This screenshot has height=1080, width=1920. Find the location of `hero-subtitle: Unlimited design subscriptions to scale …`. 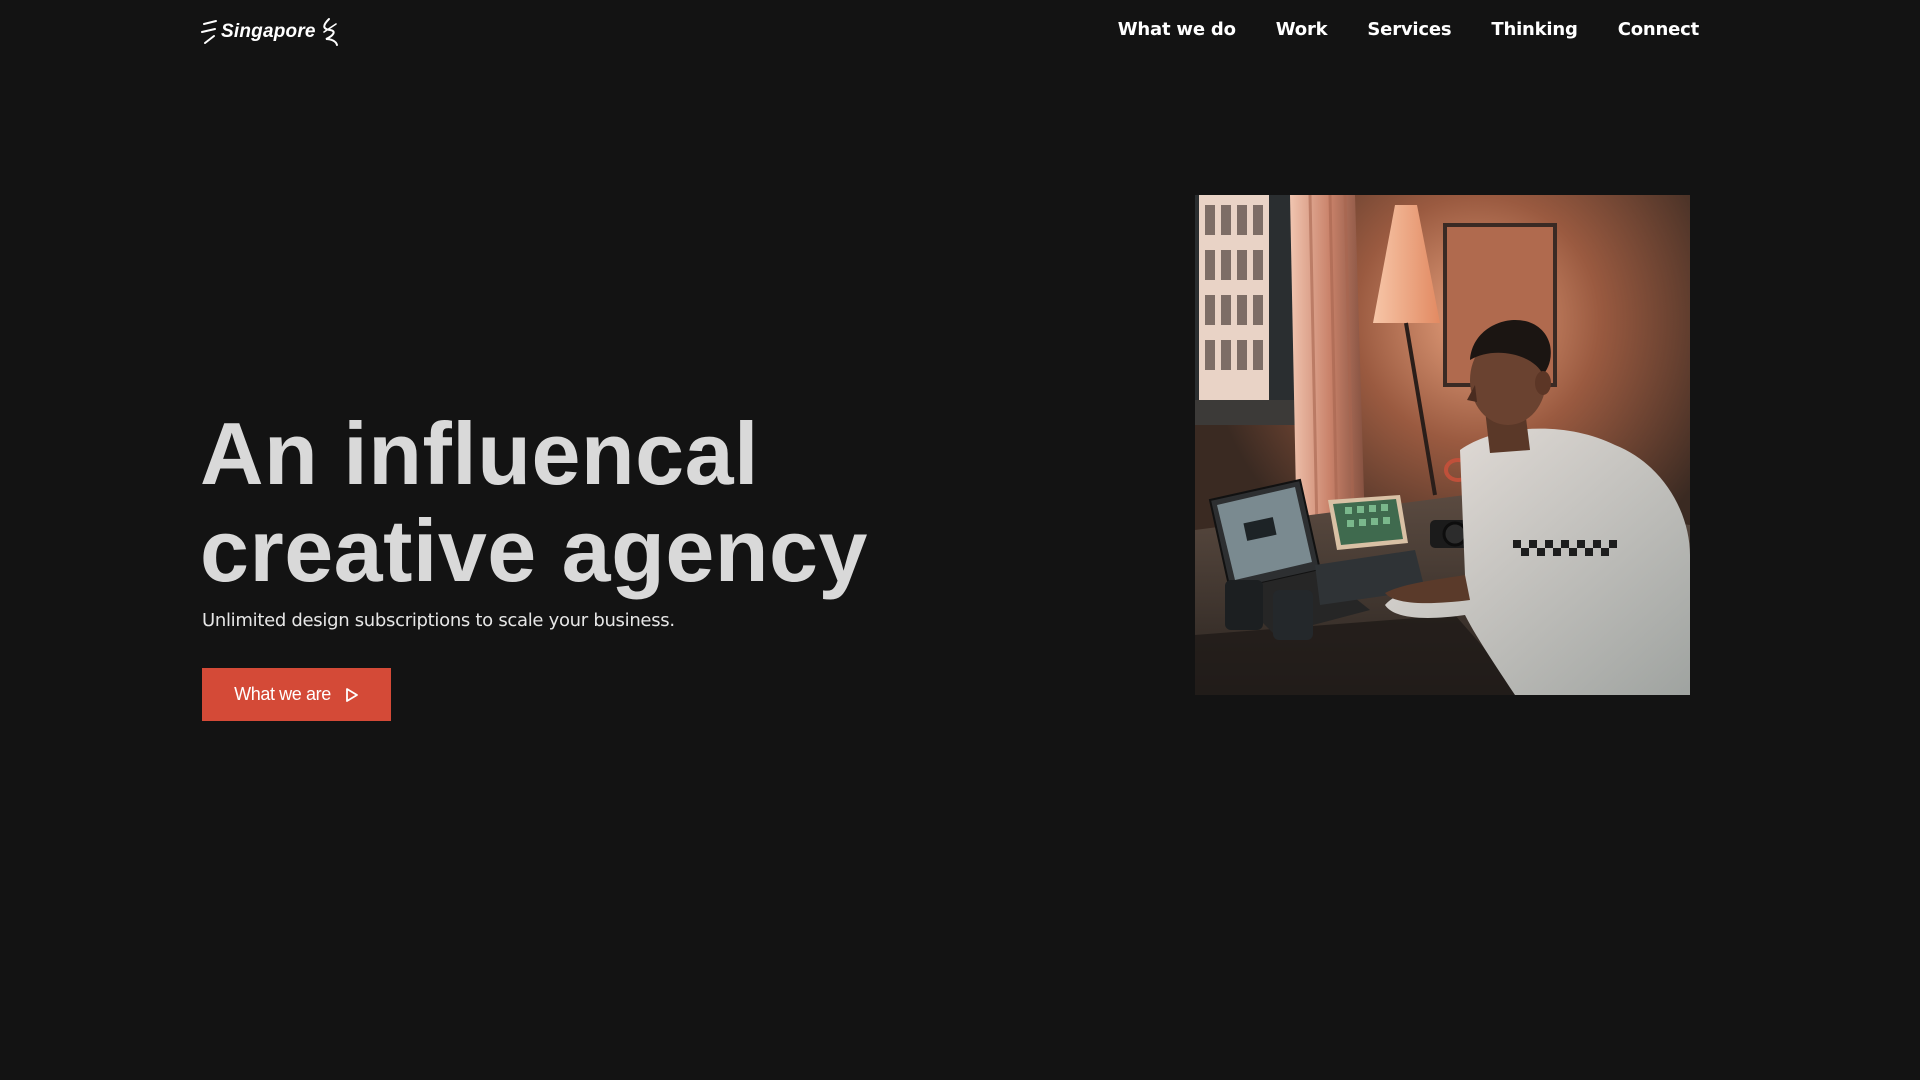

hero-subtitle: Unlimited design subscriptions to scale … is located at coordinates (438, 620).